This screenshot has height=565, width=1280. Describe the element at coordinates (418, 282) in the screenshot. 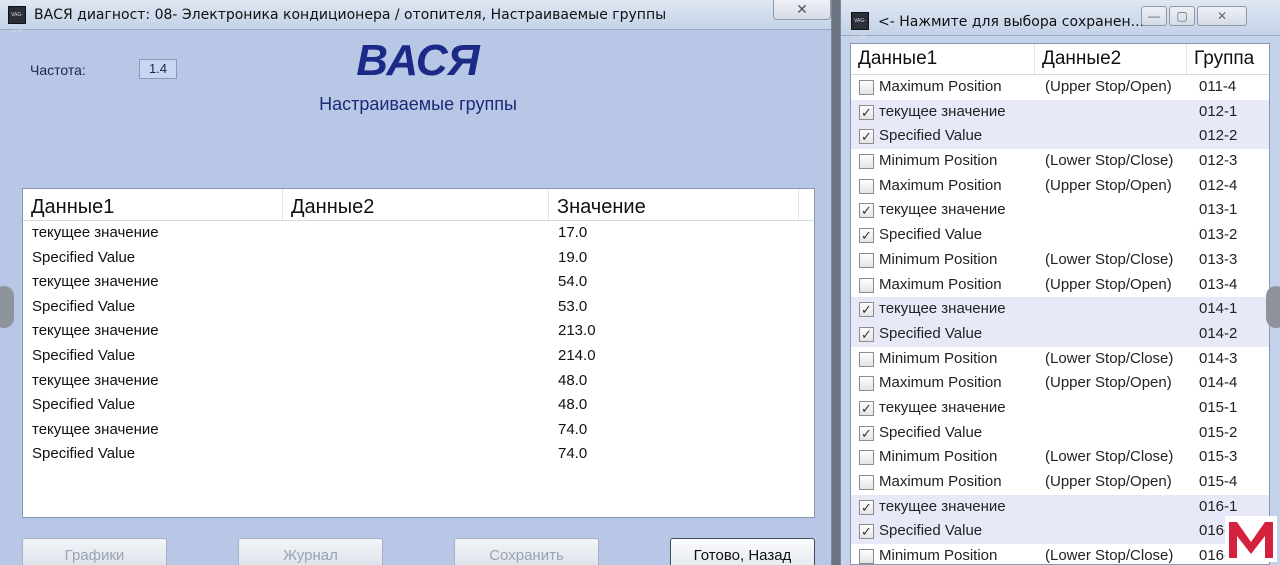

I see `table-row: текущее значение 54.0` at that location.